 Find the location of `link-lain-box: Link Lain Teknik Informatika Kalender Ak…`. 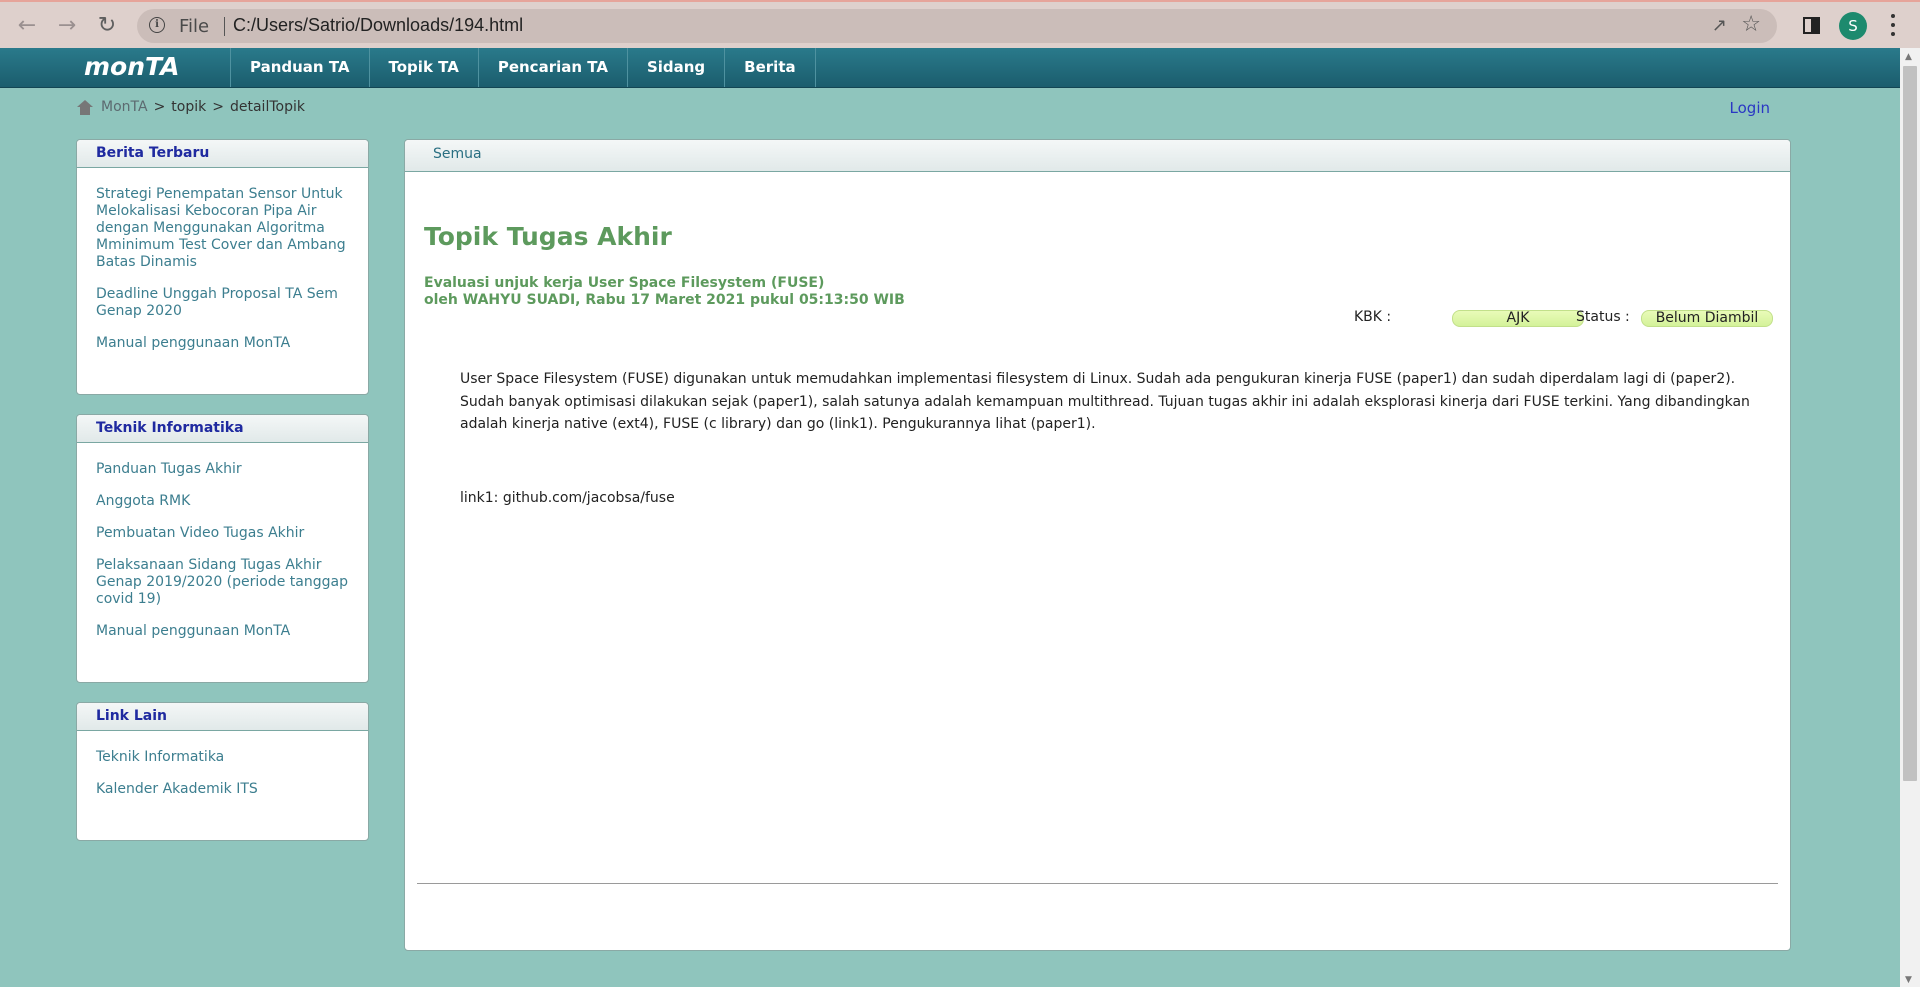

link-lain-box: Link Lain Teknik Informatika Kalender Ak… is located at coordinates (222, 771).